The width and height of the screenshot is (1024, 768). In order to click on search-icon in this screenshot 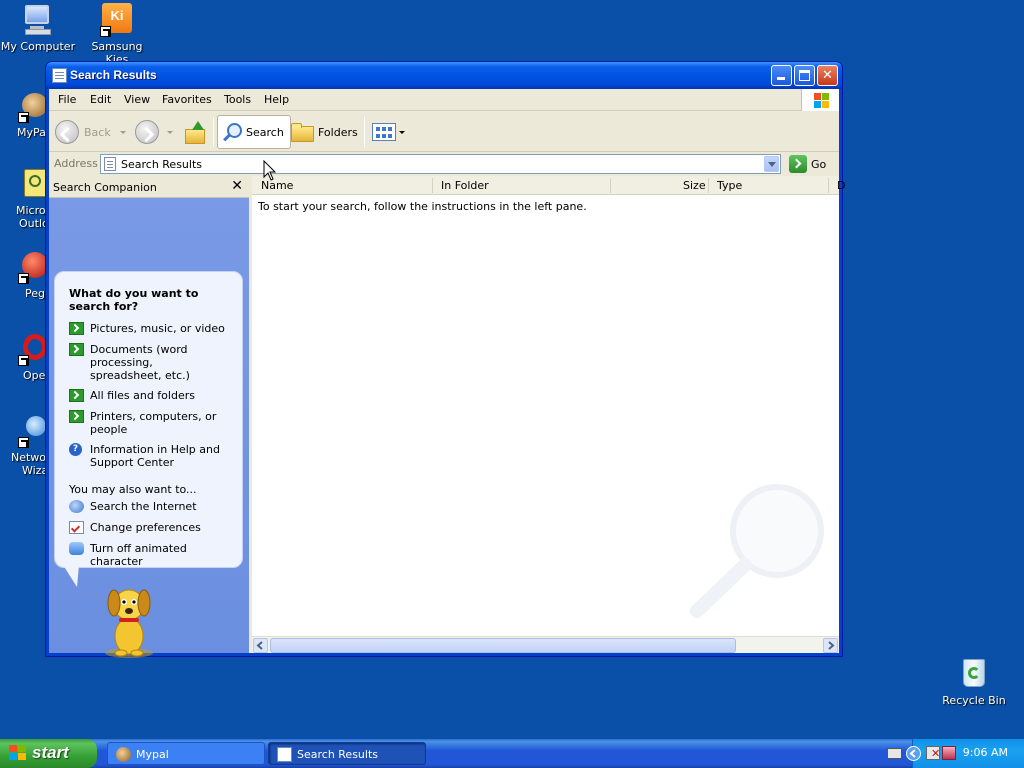, I will do `click(232, 132)`.